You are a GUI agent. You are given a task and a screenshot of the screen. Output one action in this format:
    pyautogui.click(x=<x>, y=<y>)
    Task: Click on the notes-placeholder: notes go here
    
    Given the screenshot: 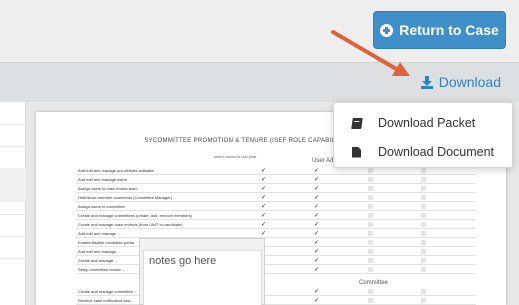 What is the action you would take?
    pyautogui.click(x=183, y=261)
    